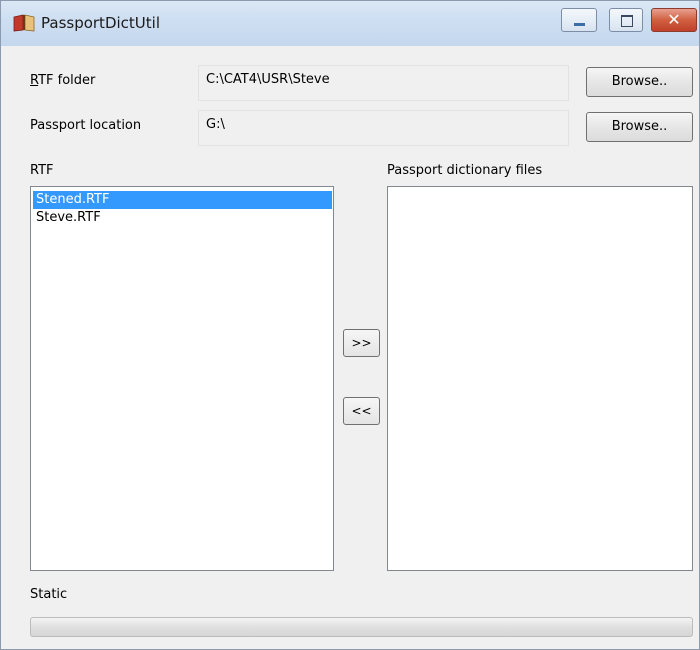  Describe the element at coordinates (626, 20) in the screenshot. I see `maximize-button` at that location.